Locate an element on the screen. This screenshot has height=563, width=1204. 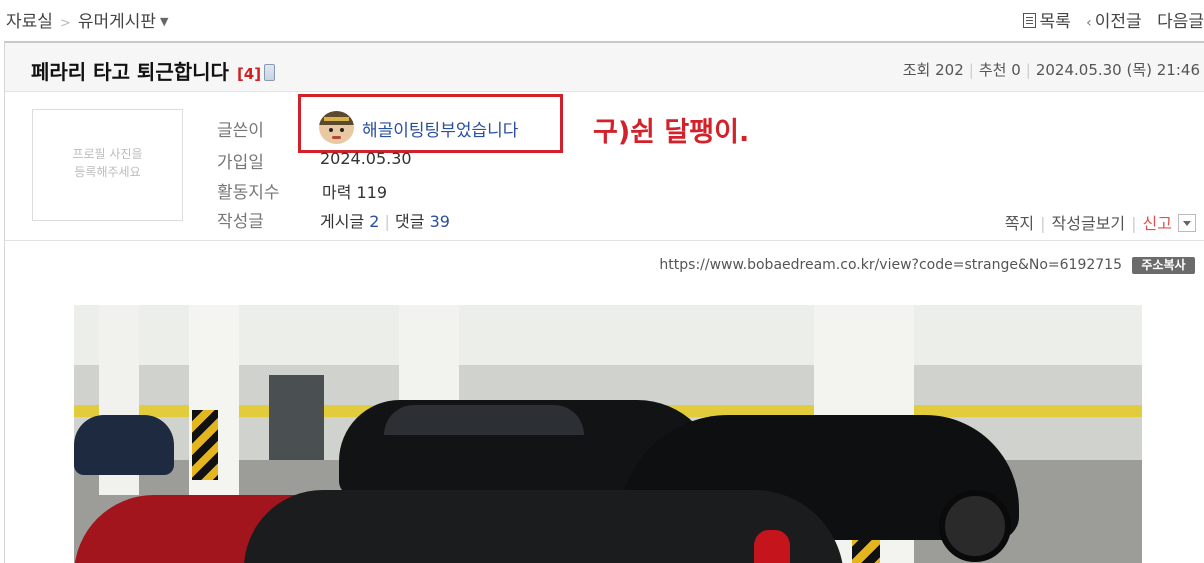
annotation-text: 구)쉰 달팽이. is located at coordinates (671, 132).